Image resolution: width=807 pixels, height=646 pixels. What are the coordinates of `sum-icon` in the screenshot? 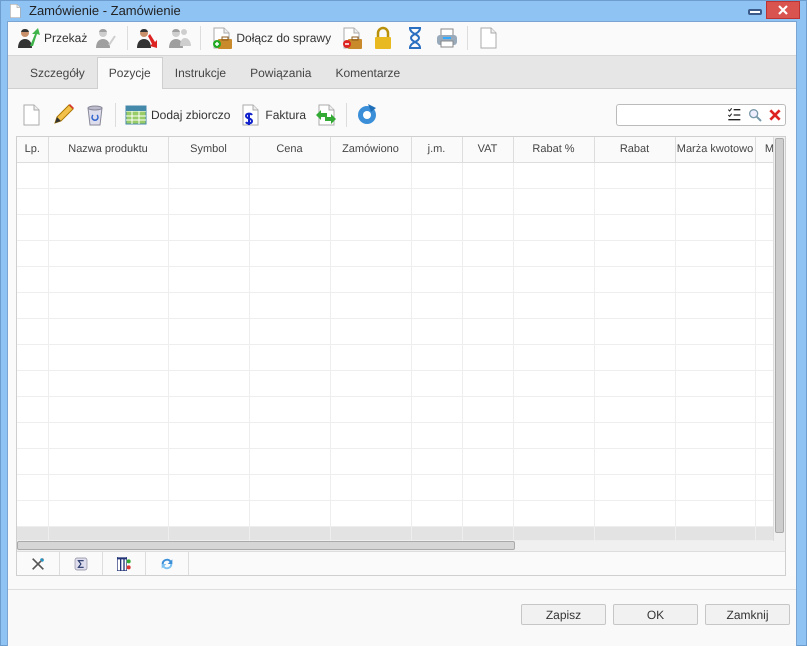 It's located at (81, 564).